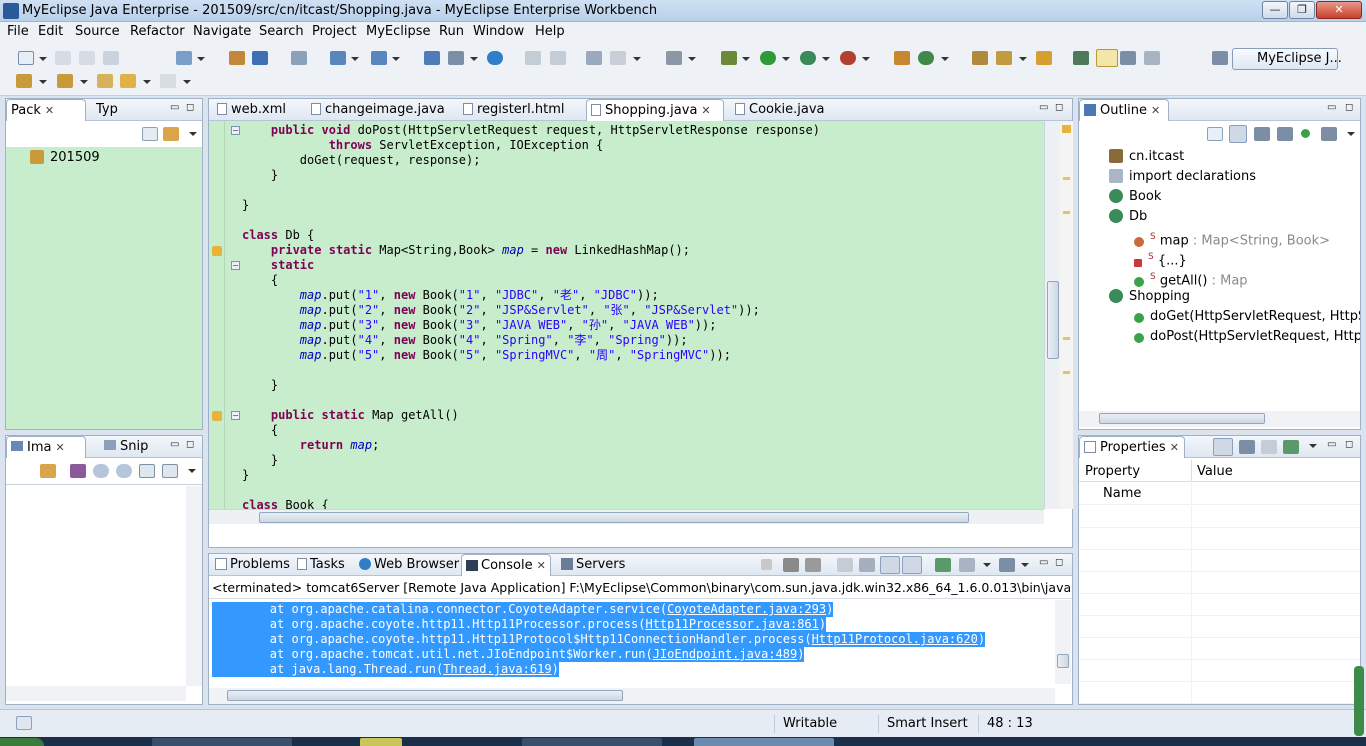  I want to click on open-console-icon, so click(1007, 565).